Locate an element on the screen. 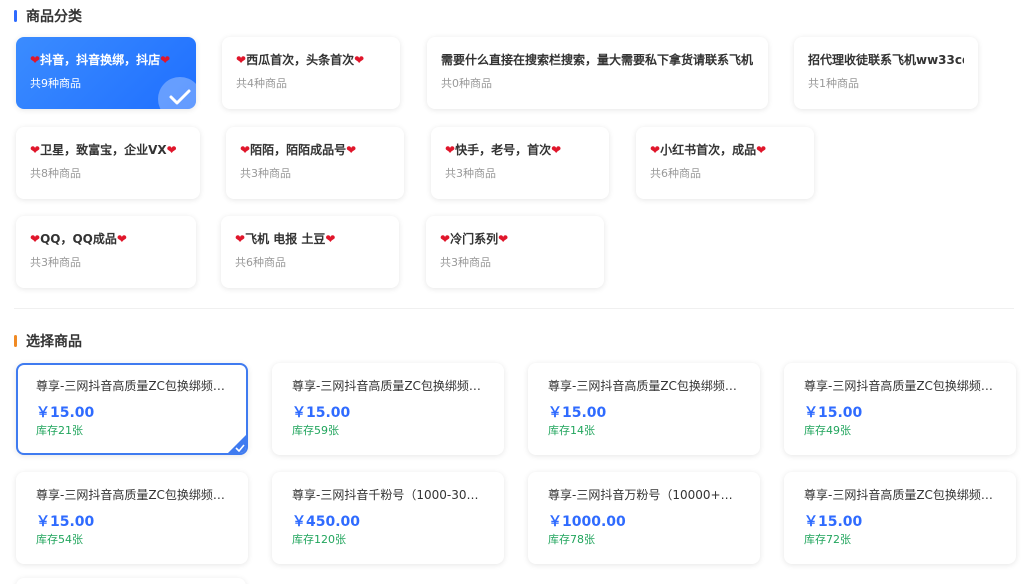 Image resolution: width=1024 pixels, height=584 pixels. section-divider is located at coordinates (514, 308).